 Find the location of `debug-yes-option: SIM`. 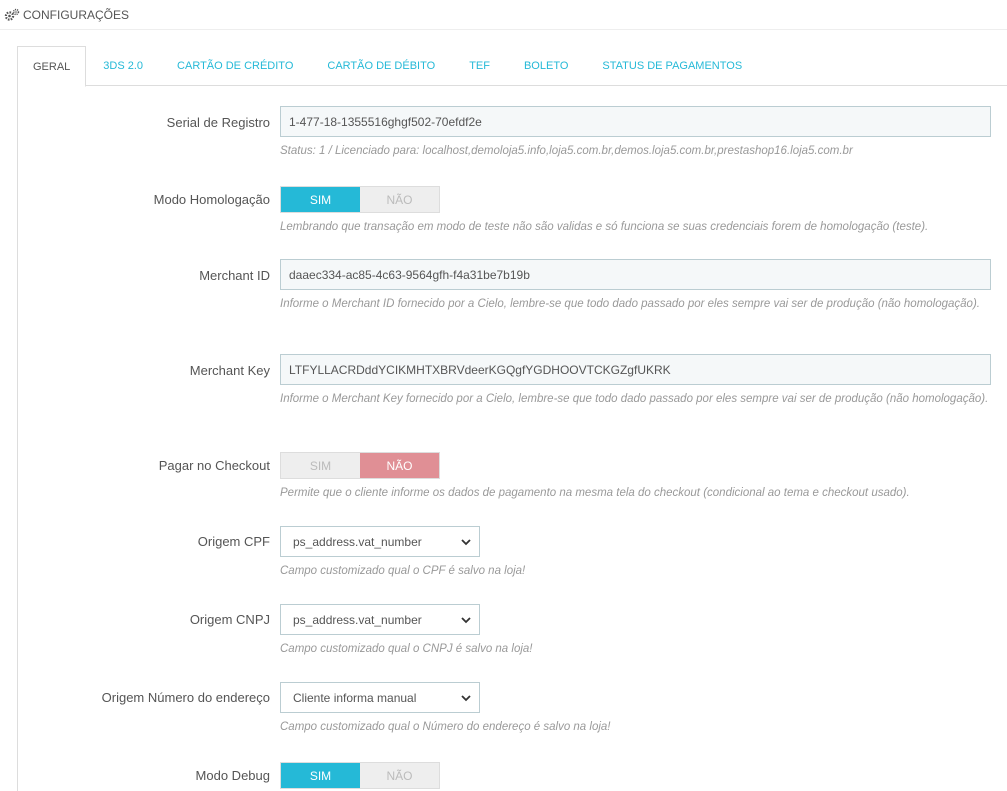

debug-yes-option: SIM is located at coordinates (320, 775).